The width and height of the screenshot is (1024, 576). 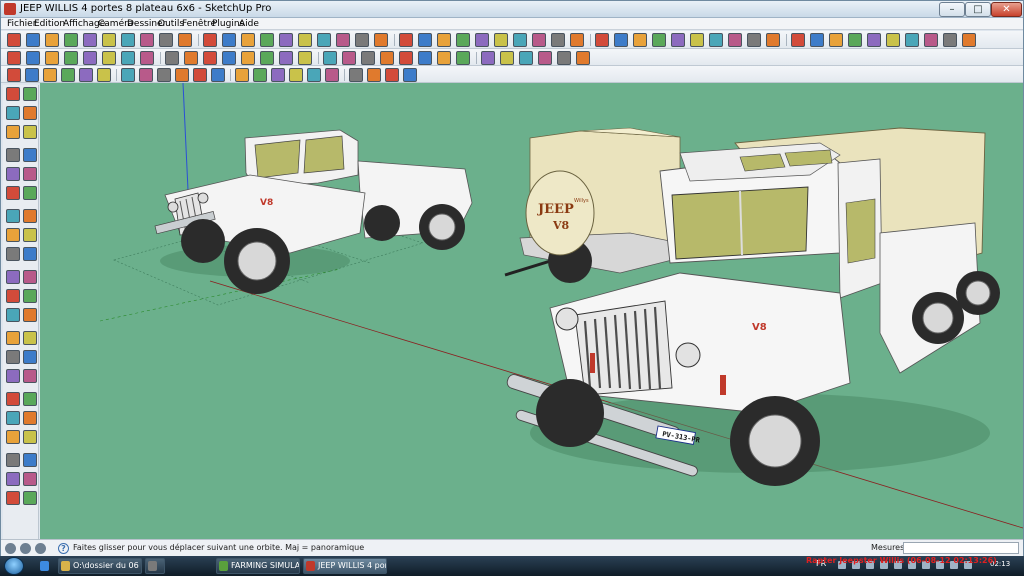 What do you see at coordinates (392, 75) in the screenshot?
I see `slab-tool-icon` at bounding box center [392, 75].